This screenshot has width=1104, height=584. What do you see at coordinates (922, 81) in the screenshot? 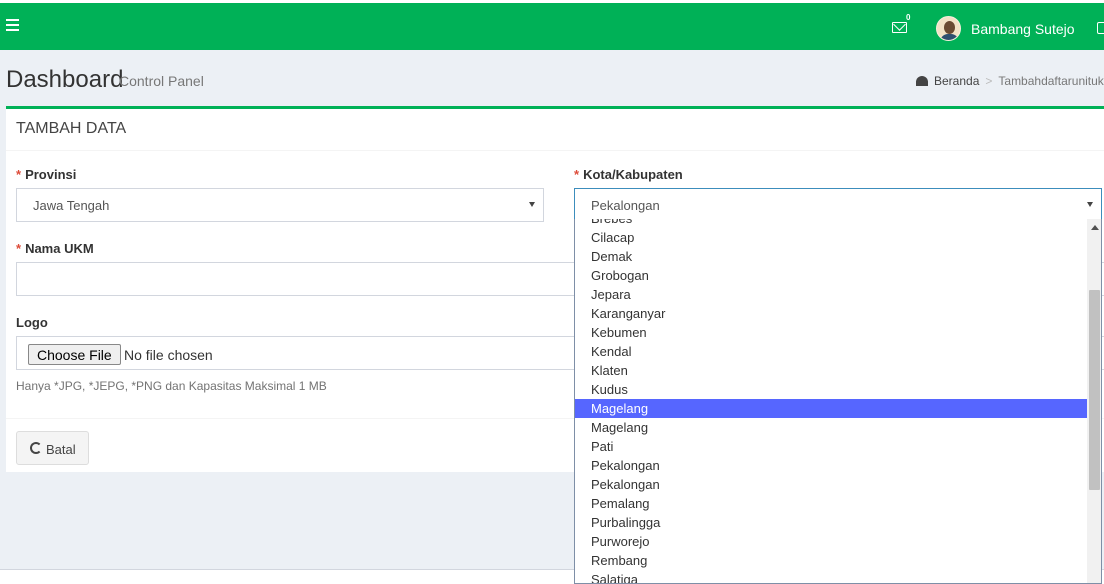
I see `dashboard-icon` at bounding box center [922, 81].